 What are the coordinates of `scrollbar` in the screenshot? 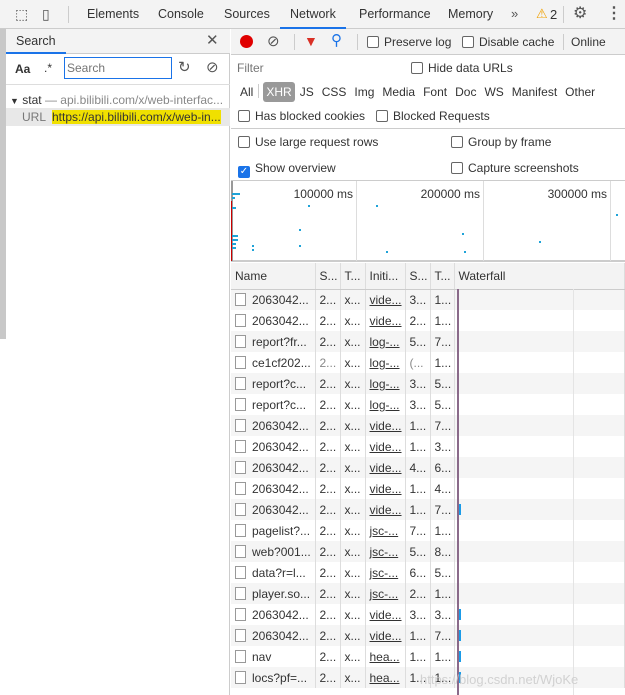 It's located at (3, 184).